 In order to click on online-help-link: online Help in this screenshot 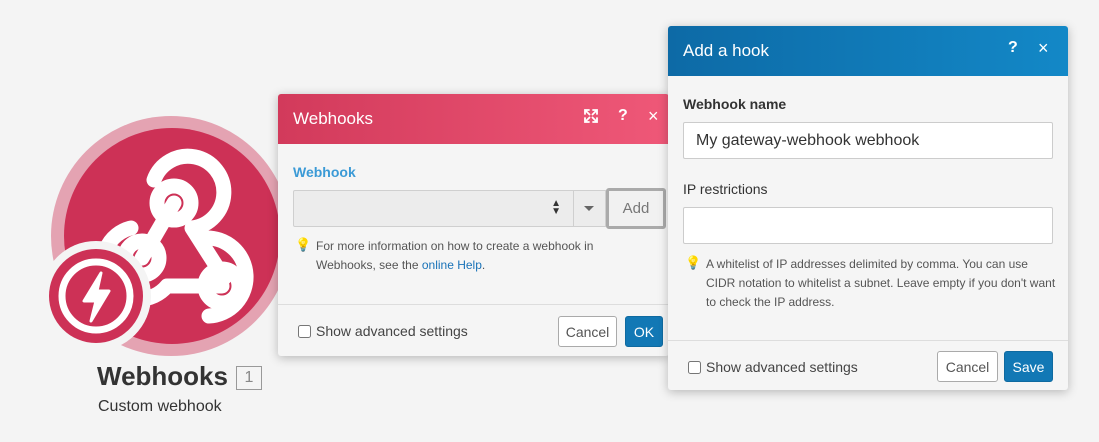, I will do `click(452, 265)`.